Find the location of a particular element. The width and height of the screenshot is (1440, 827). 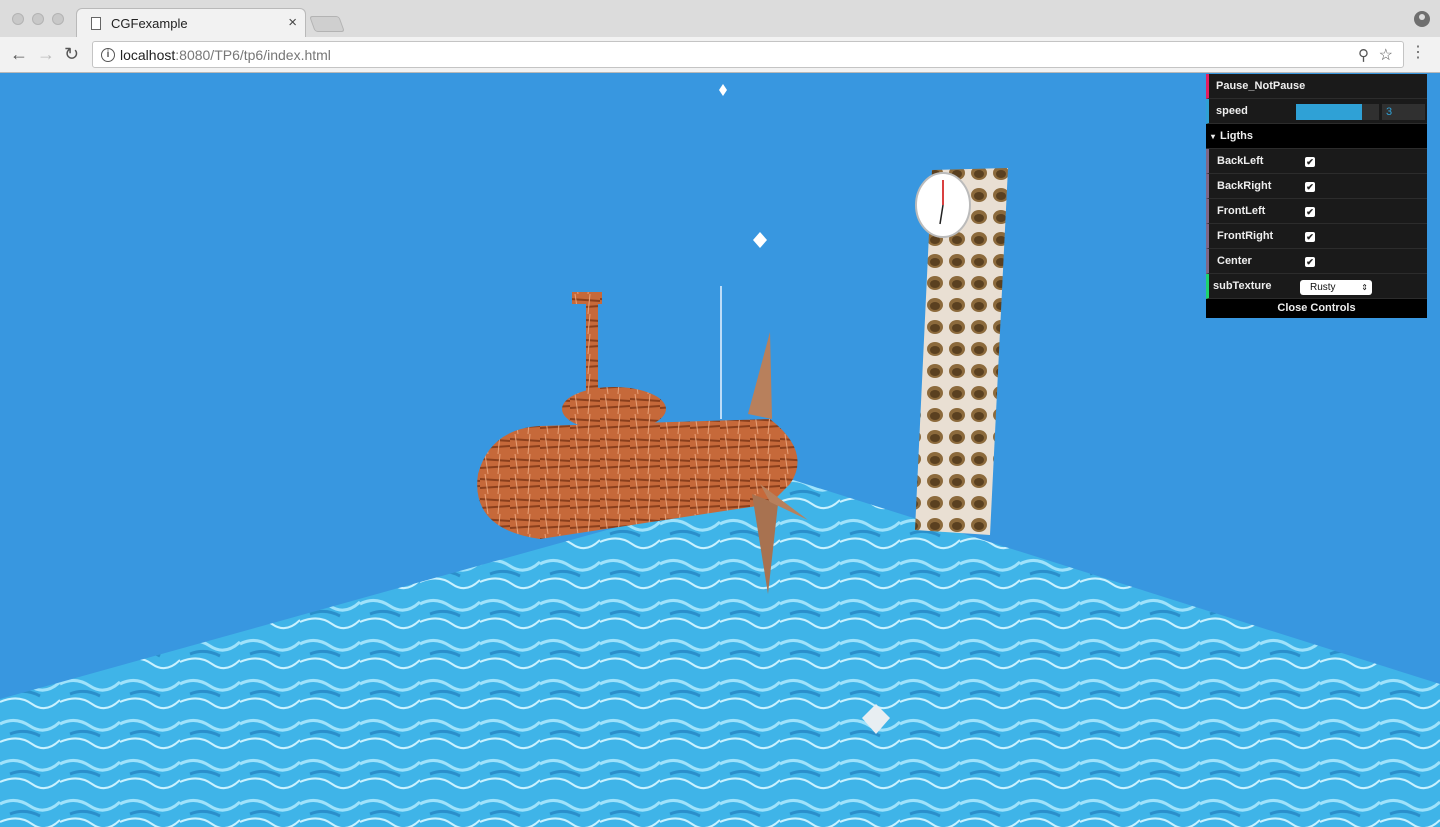

back-button: ← is located at coordinates (19, 54).